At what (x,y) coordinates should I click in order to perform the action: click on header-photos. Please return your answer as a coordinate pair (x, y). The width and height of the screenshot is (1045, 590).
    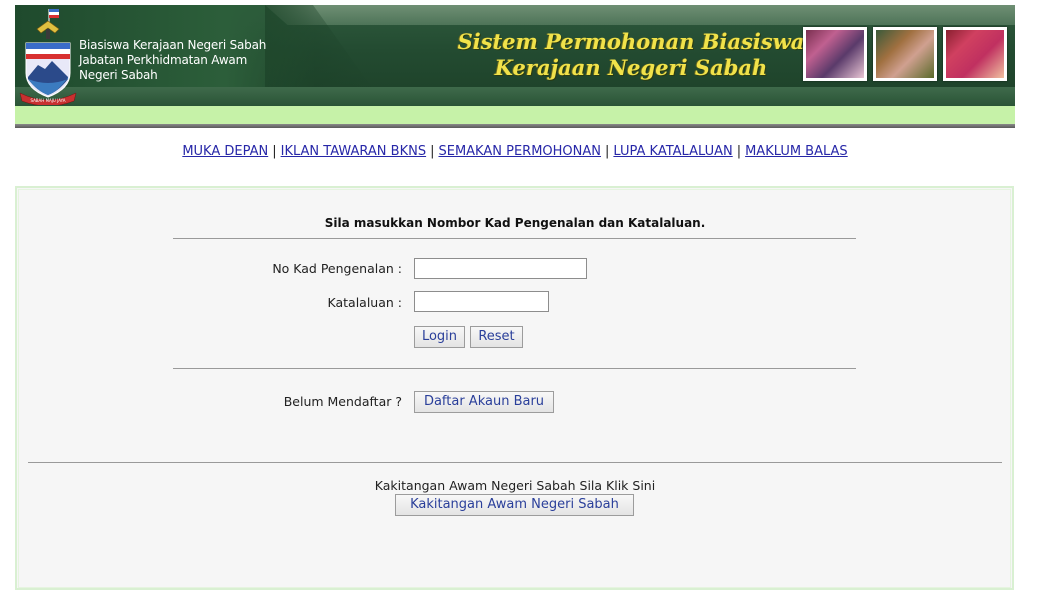
    Looking at the image, I should click on (905, 55).